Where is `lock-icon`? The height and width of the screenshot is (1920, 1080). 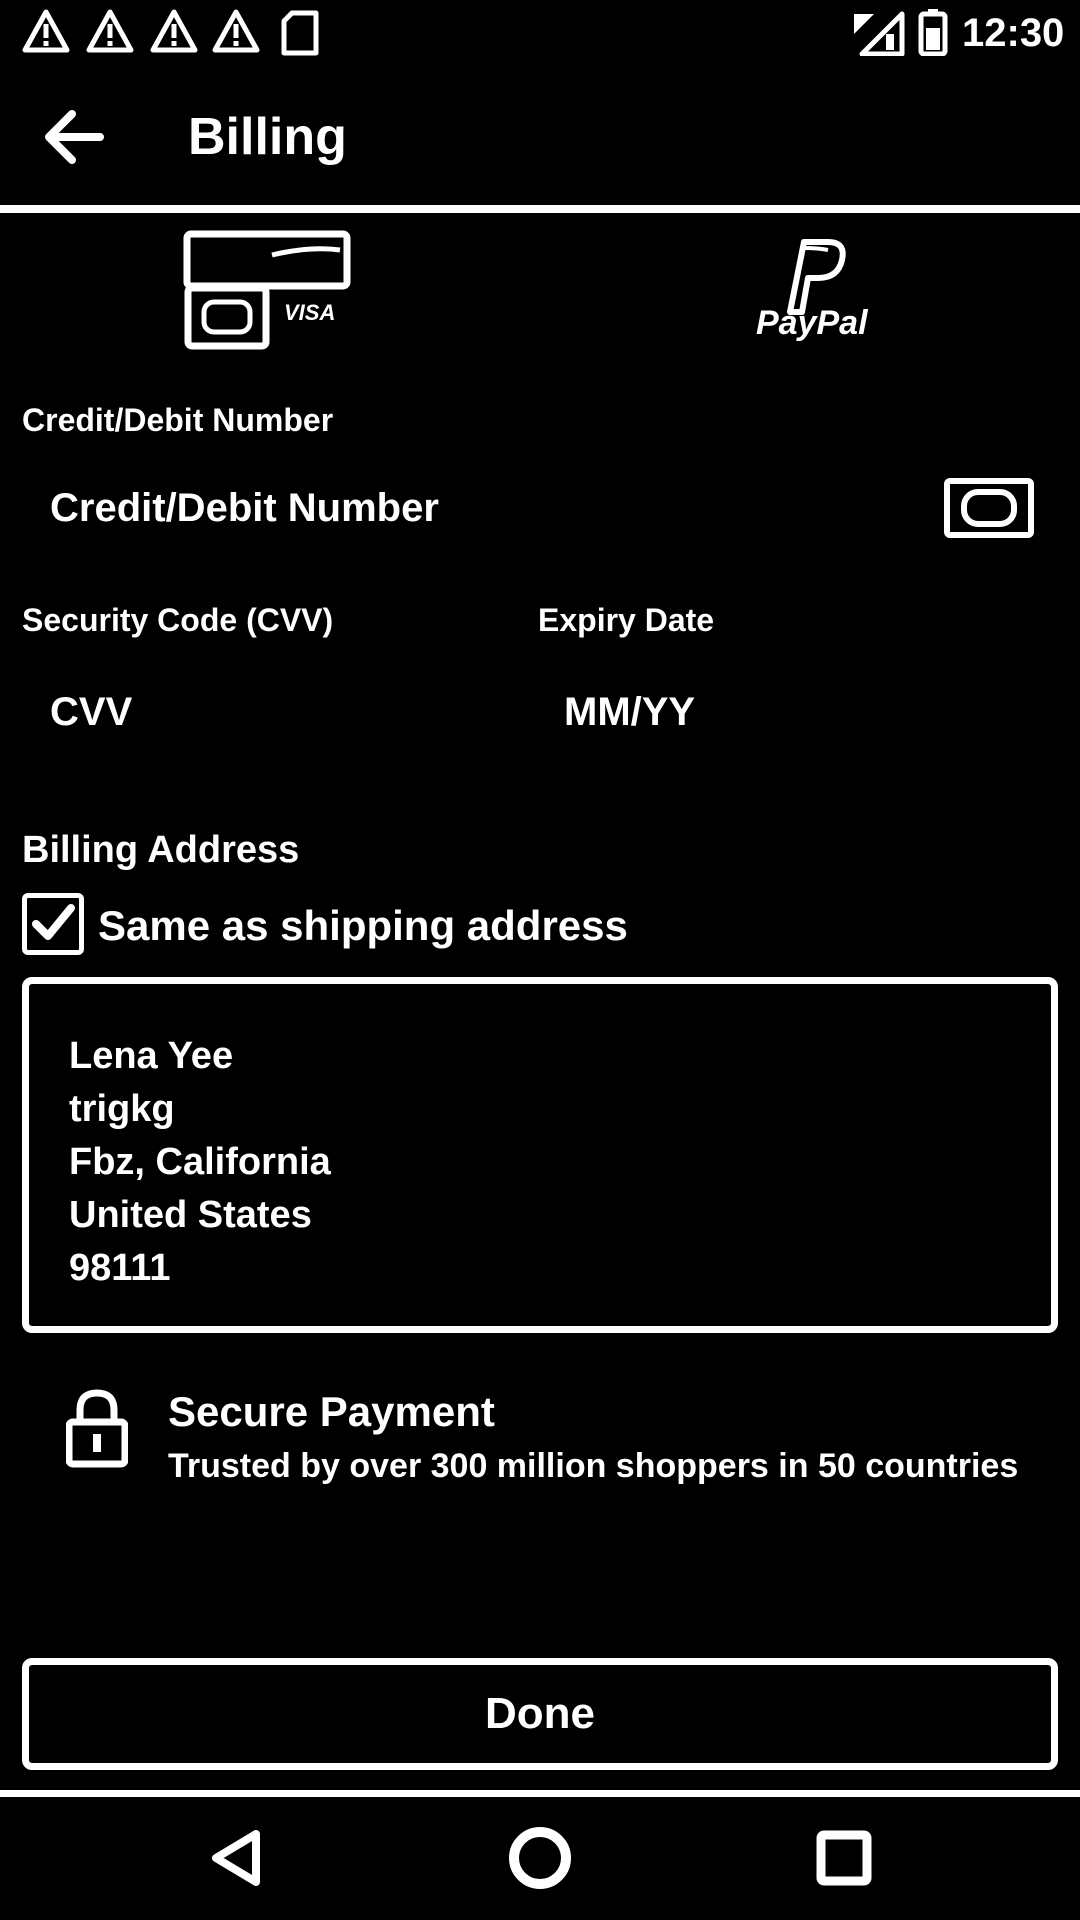
lock-icon is located at coordinates (97, 1428).